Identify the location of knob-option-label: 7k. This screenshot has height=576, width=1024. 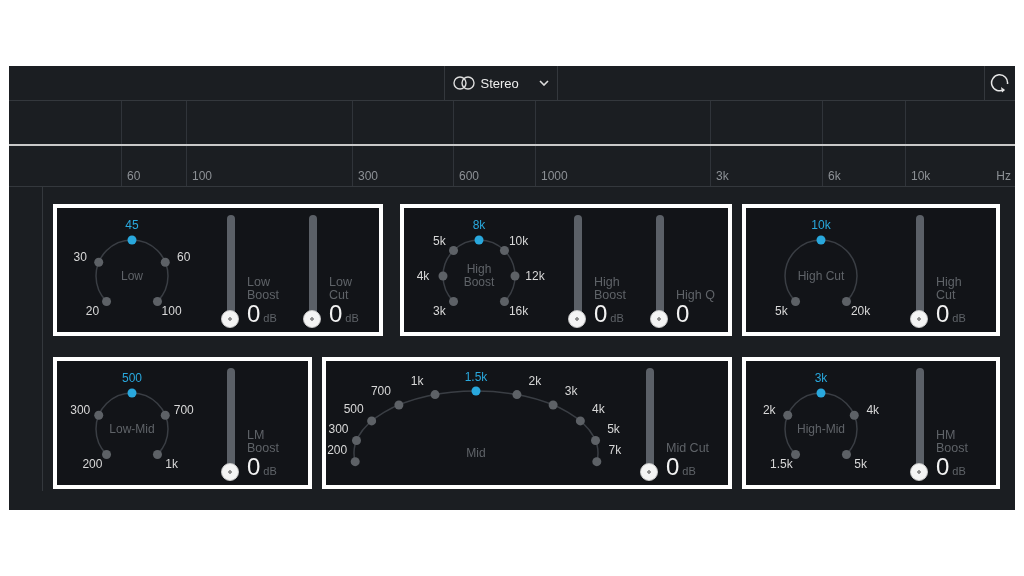
(615, 449).